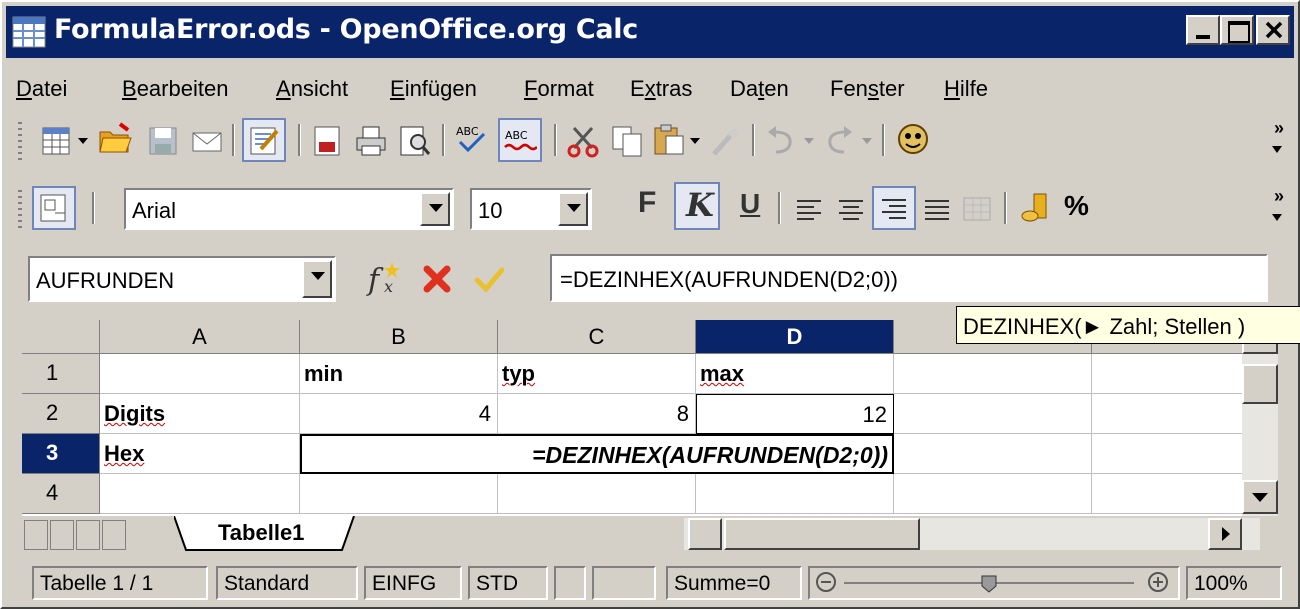  What do you see at coordinates (471, 139) in the screenshot?
I see `spellcheck-icon: ABC` at bounding box center [471, 139].